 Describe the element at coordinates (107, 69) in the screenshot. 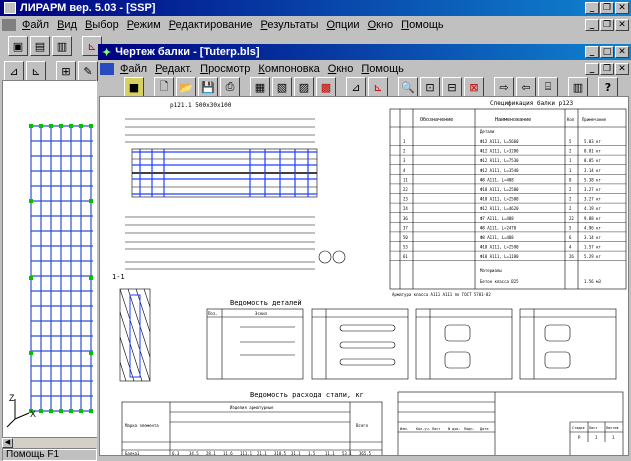

I see `child-menu-icon` at that location.